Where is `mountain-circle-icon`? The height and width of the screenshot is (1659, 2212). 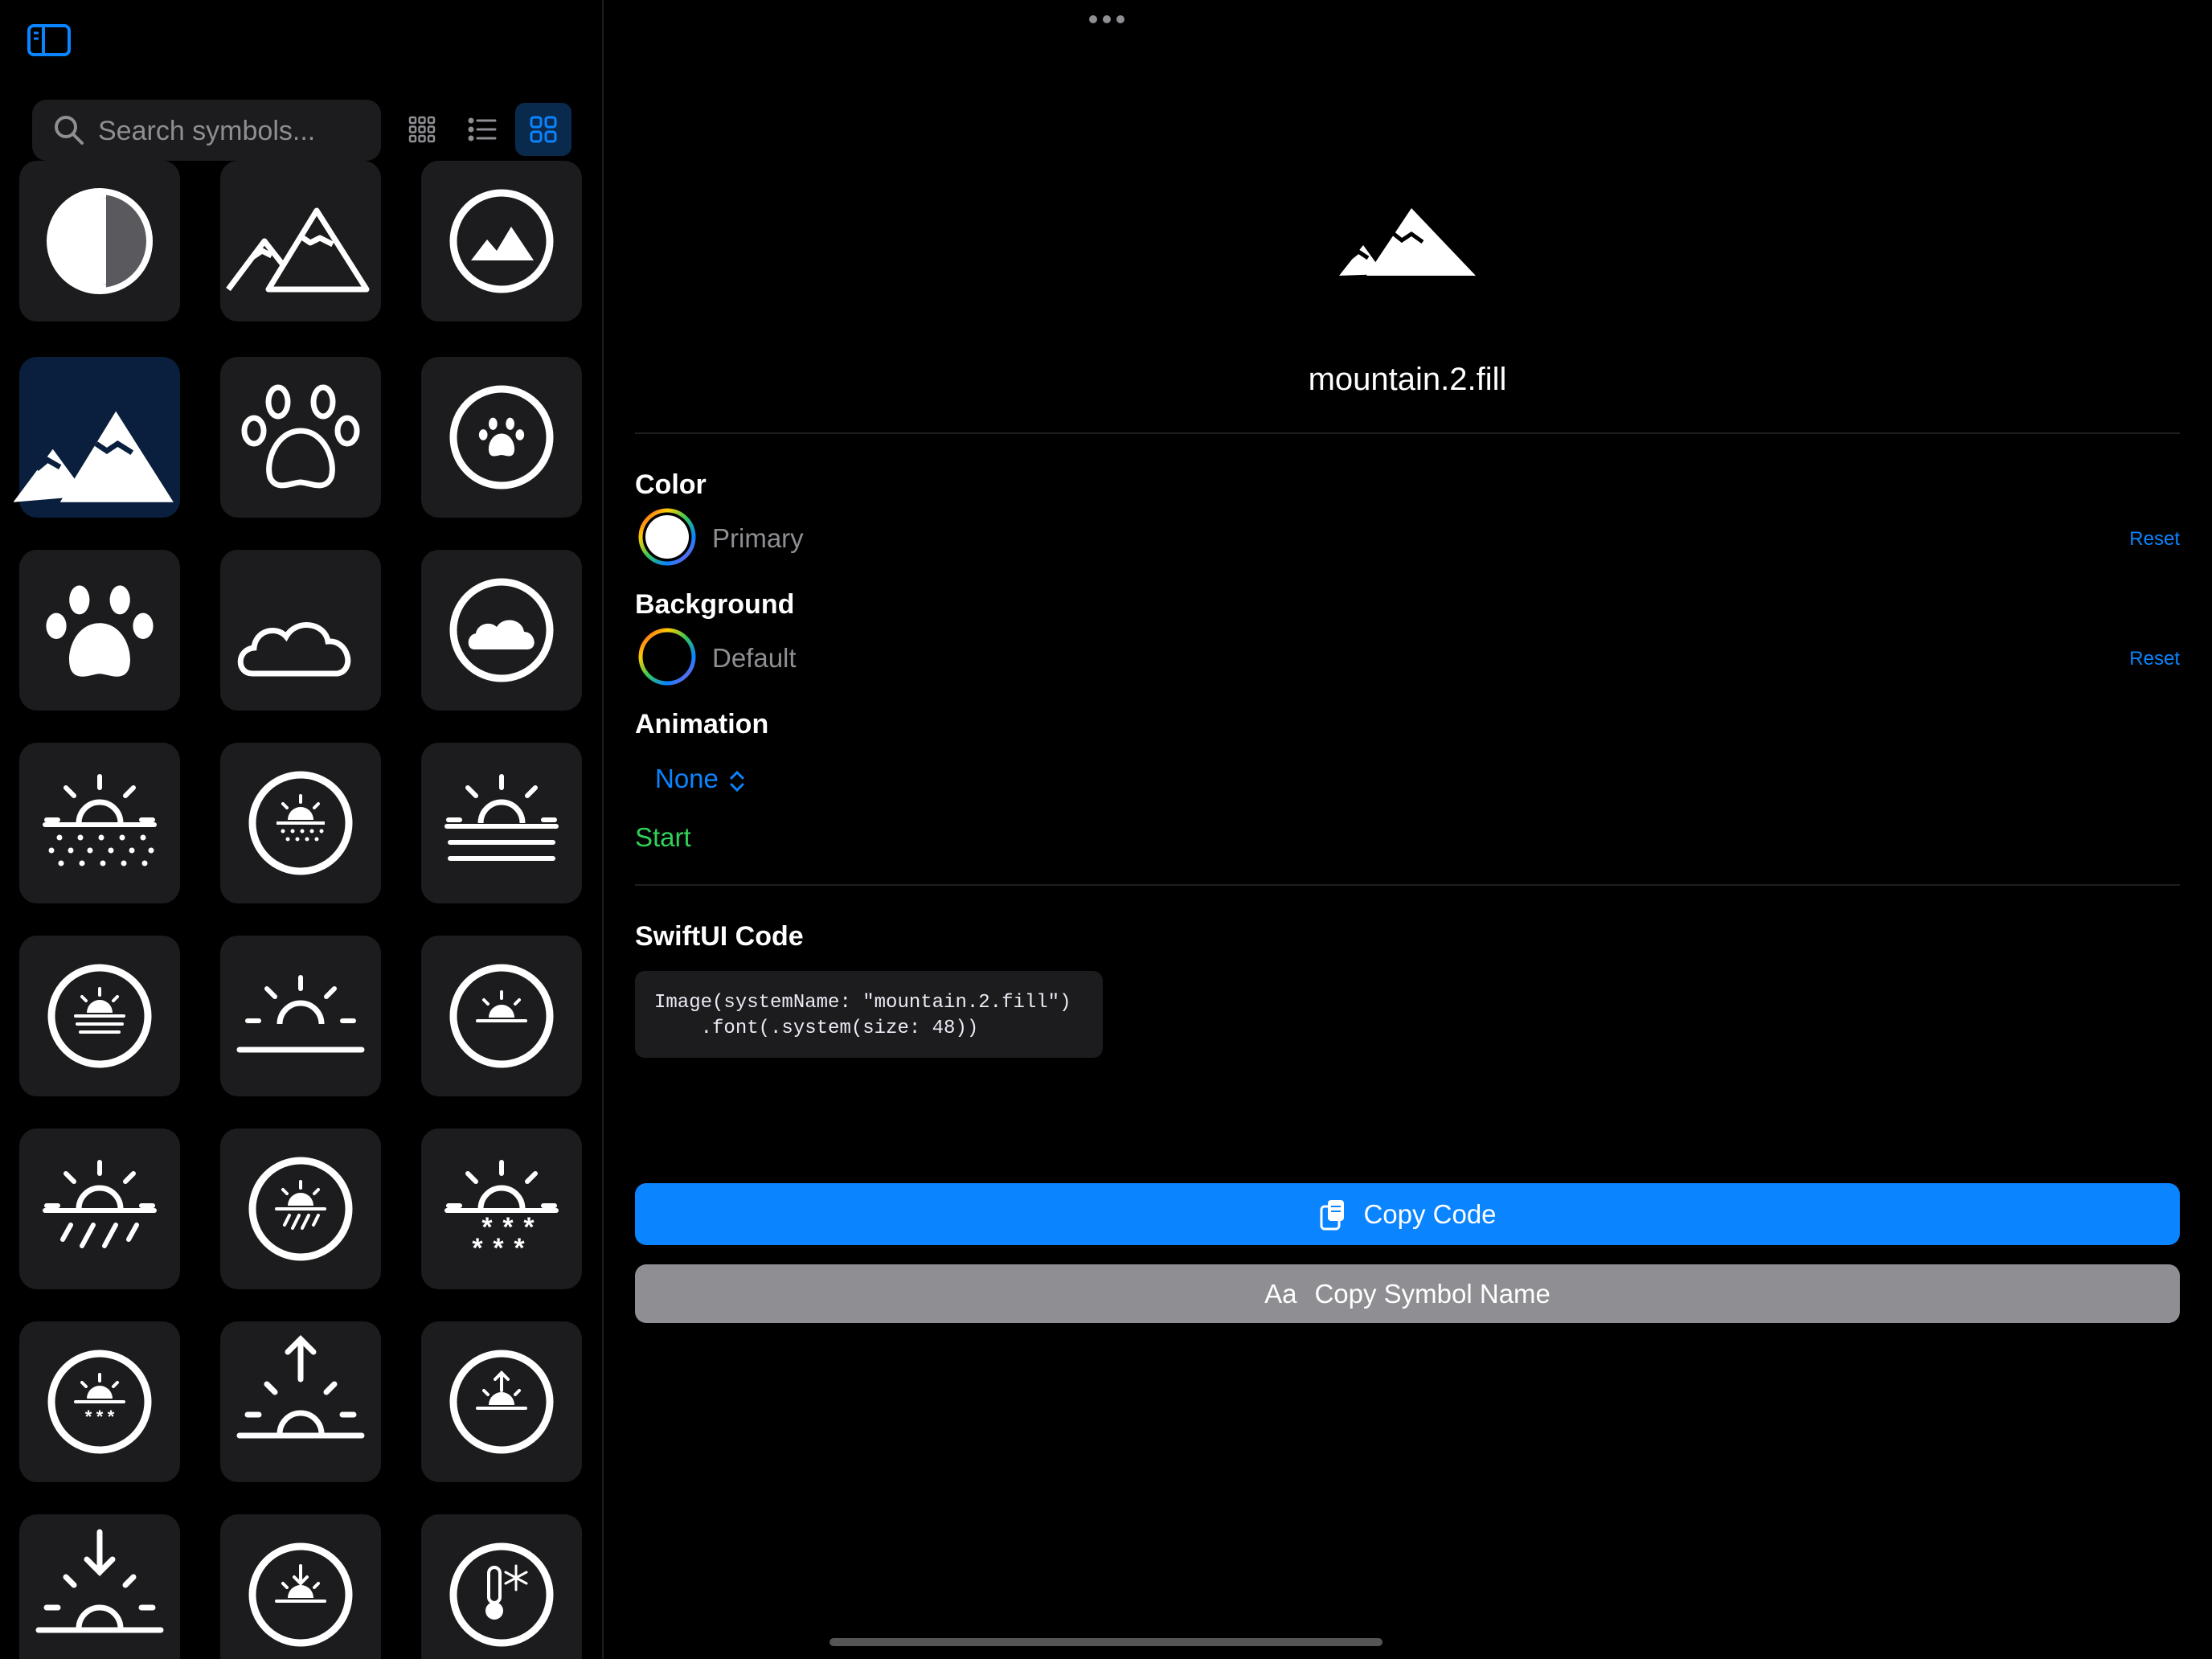
mountain-circle-icon is located at coordinates (501, 241).